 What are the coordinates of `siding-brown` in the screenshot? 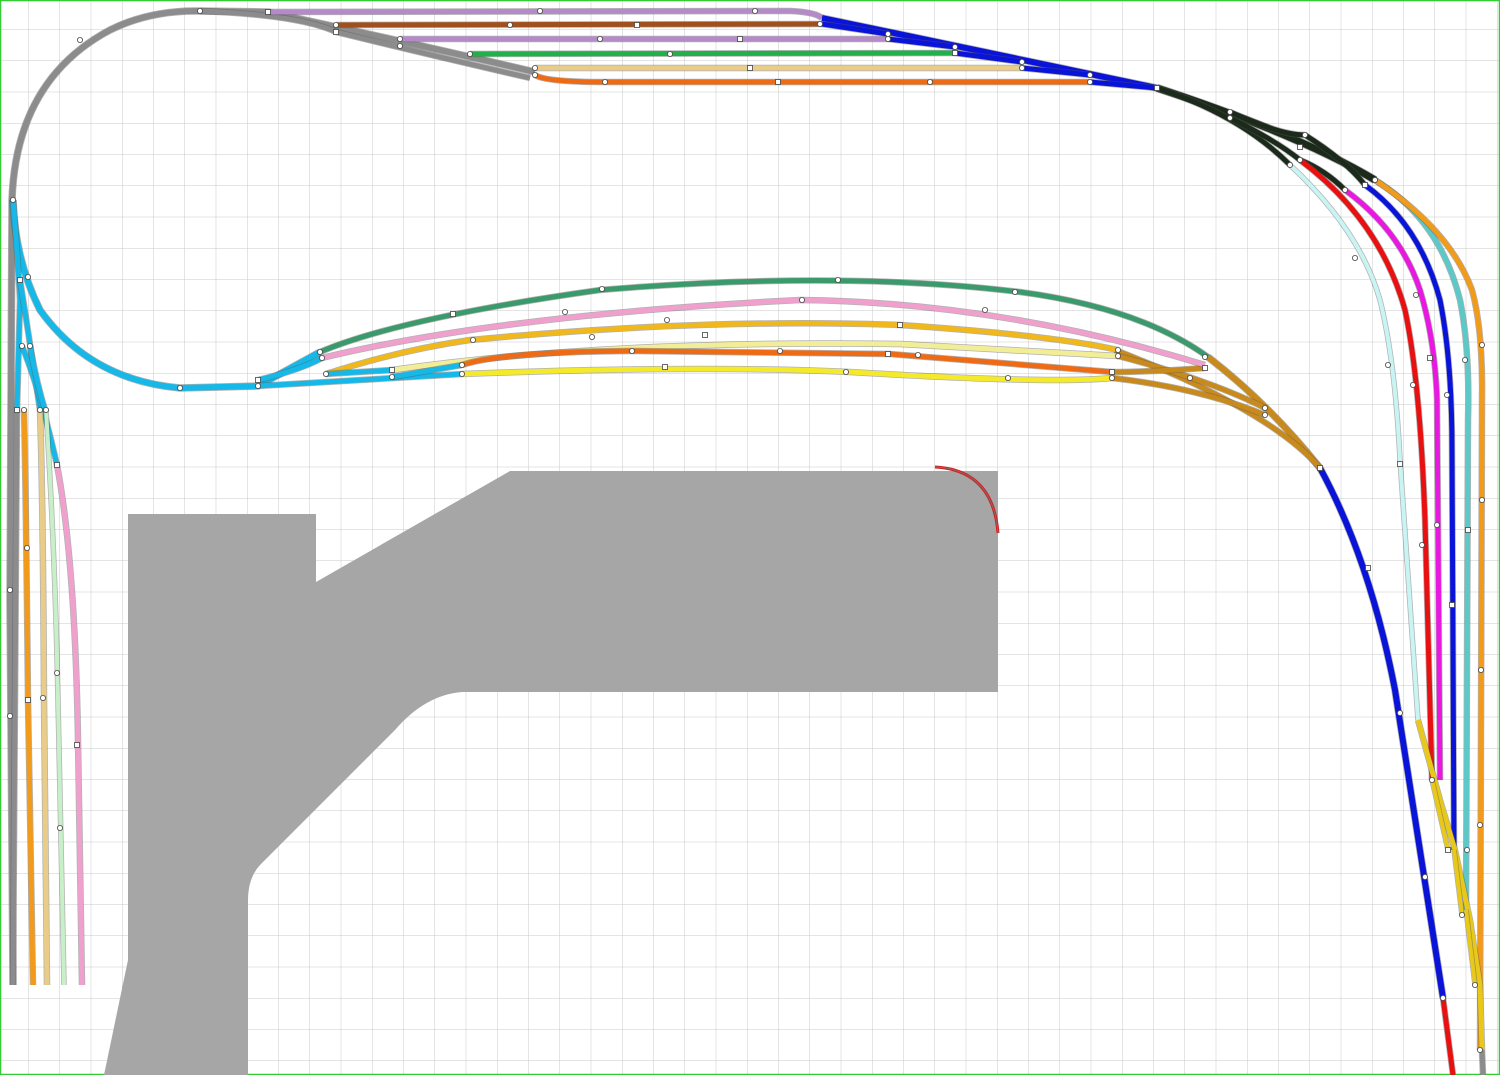 It's located at (579, 24).